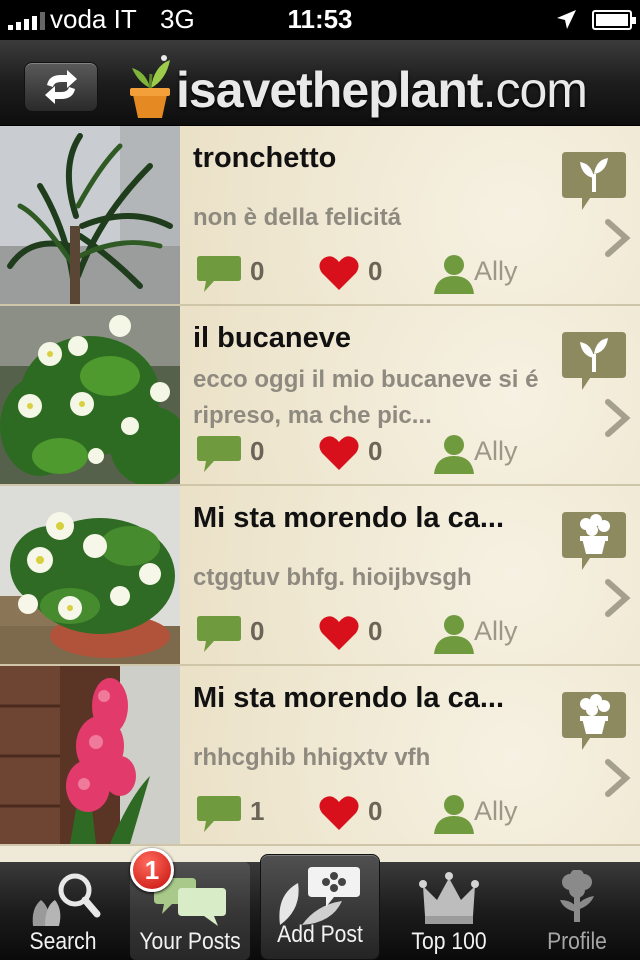 This screenshot has width=640, height=960. Describe the element at coordinates (449, 941) in the screenshot. I see `tab-label: Top 100` at that location.